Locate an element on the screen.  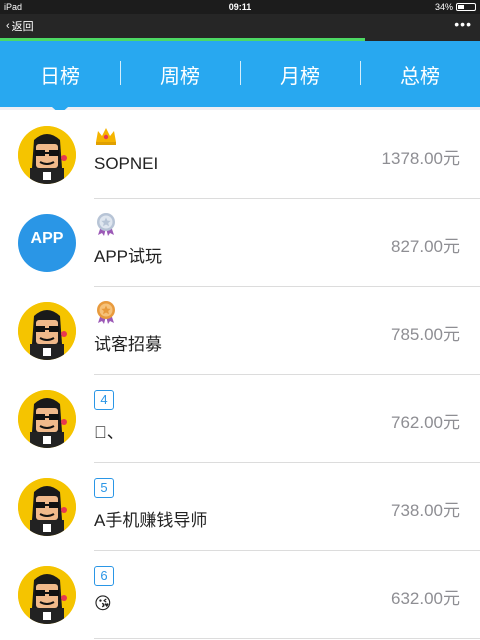
back-label: 返回 is located at coordinates (22, 27).